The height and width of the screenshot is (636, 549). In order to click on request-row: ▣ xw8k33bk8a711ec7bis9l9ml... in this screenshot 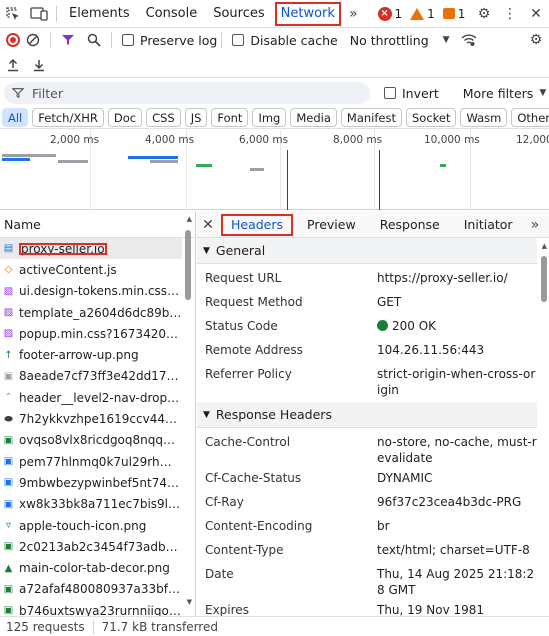, I will do `click(91, 504)`.